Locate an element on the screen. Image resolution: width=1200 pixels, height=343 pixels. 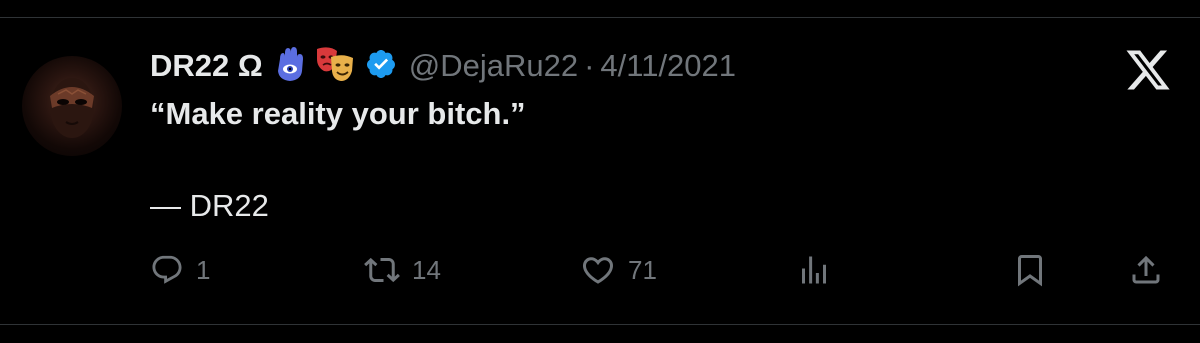
like-count: 71 is located at coordinates (642, 269).